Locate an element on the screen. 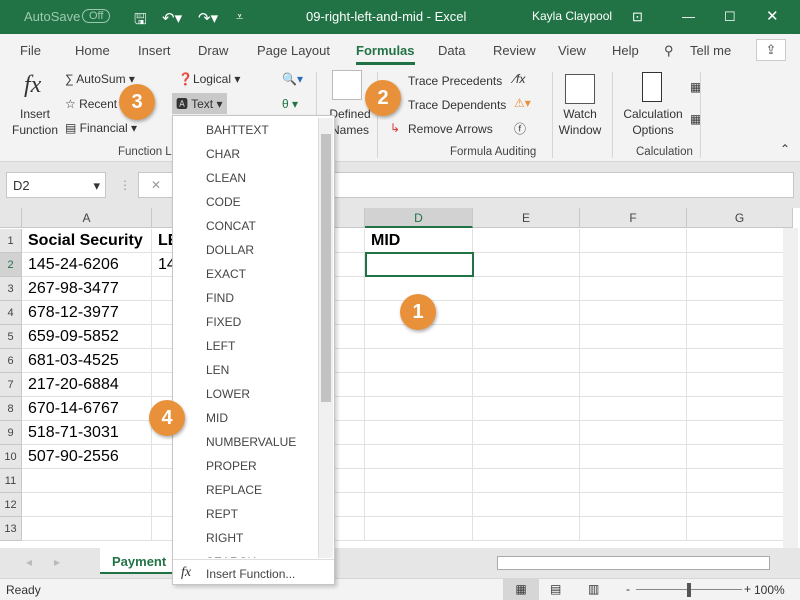 This screenshot has height=600, width=800. calculation-options-button: Calculation Options is located at coordinates (653, 122).